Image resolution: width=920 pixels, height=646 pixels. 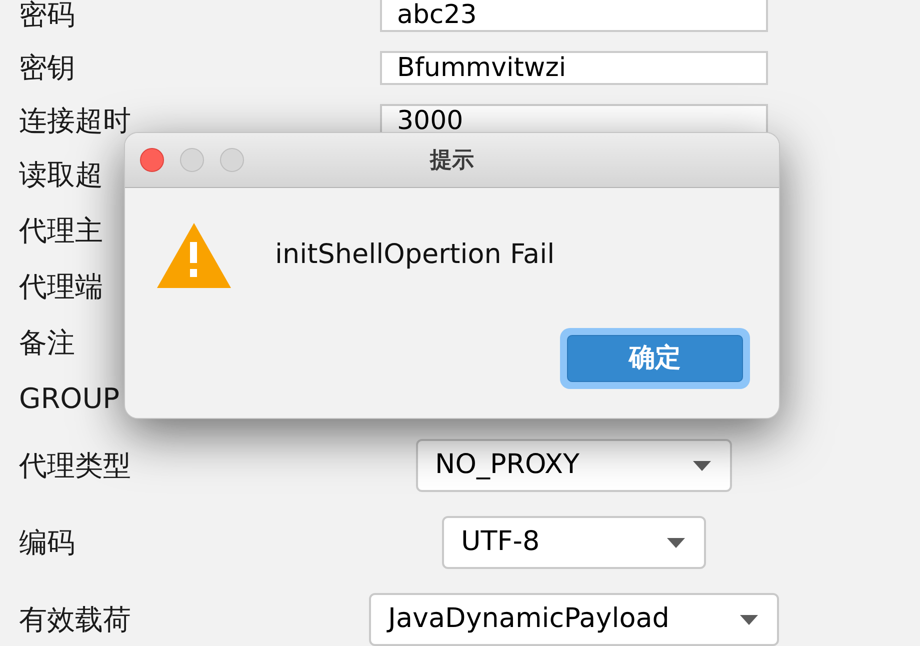 What do you see at coordinates (75, 466) in the screenshot?
I see `field-label: 代理类型` at bounding box center [75, 466].